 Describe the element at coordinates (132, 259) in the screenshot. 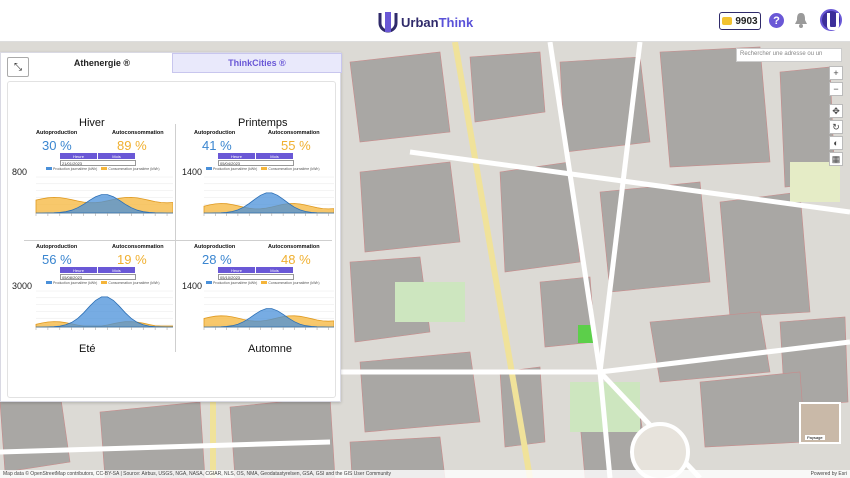

I see `autoconsommation-value: 19 %` at that location.